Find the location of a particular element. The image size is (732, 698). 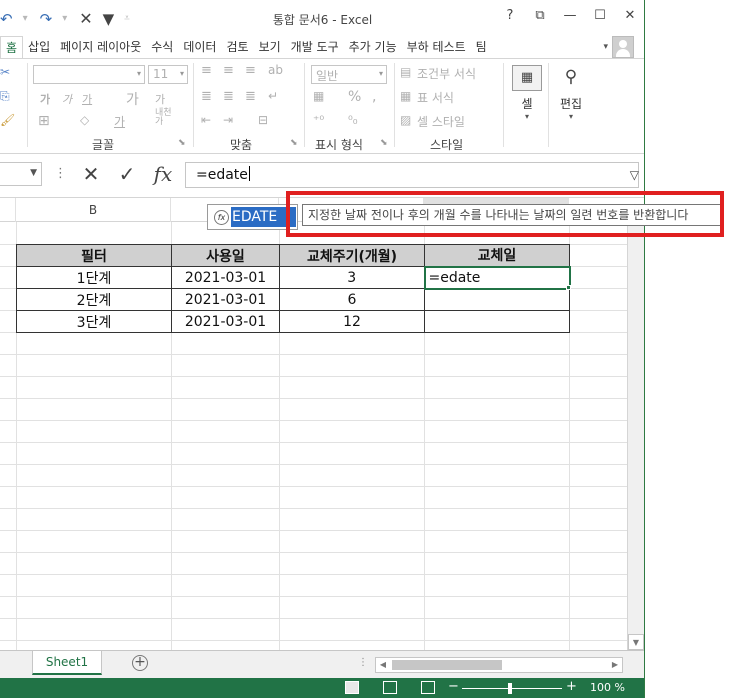

user-avatar is located at coordinates (623, 47).